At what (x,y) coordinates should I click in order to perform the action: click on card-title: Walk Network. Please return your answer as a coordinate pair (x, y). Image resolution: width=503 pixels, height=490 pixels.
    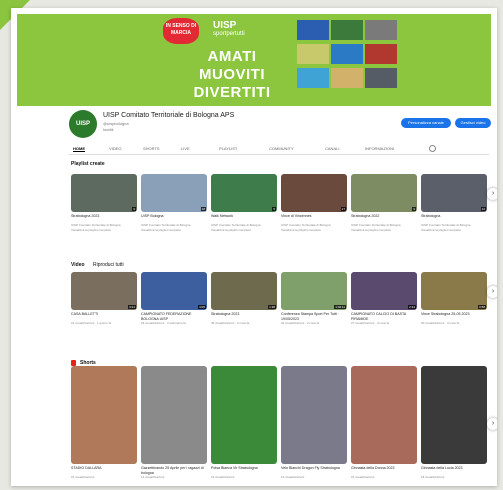
    Looking at the image, I should click on (244, 216).